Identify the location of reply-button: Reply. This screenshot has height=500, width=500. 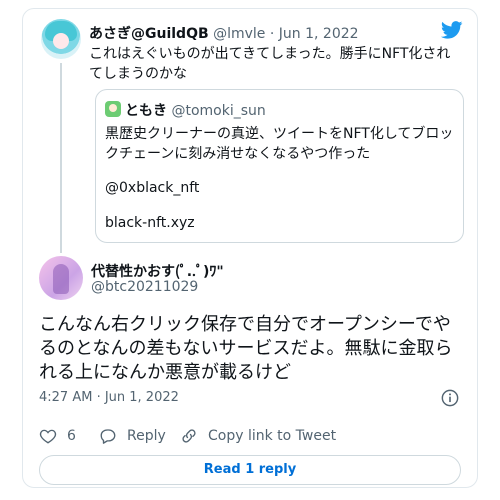
(132, 436).